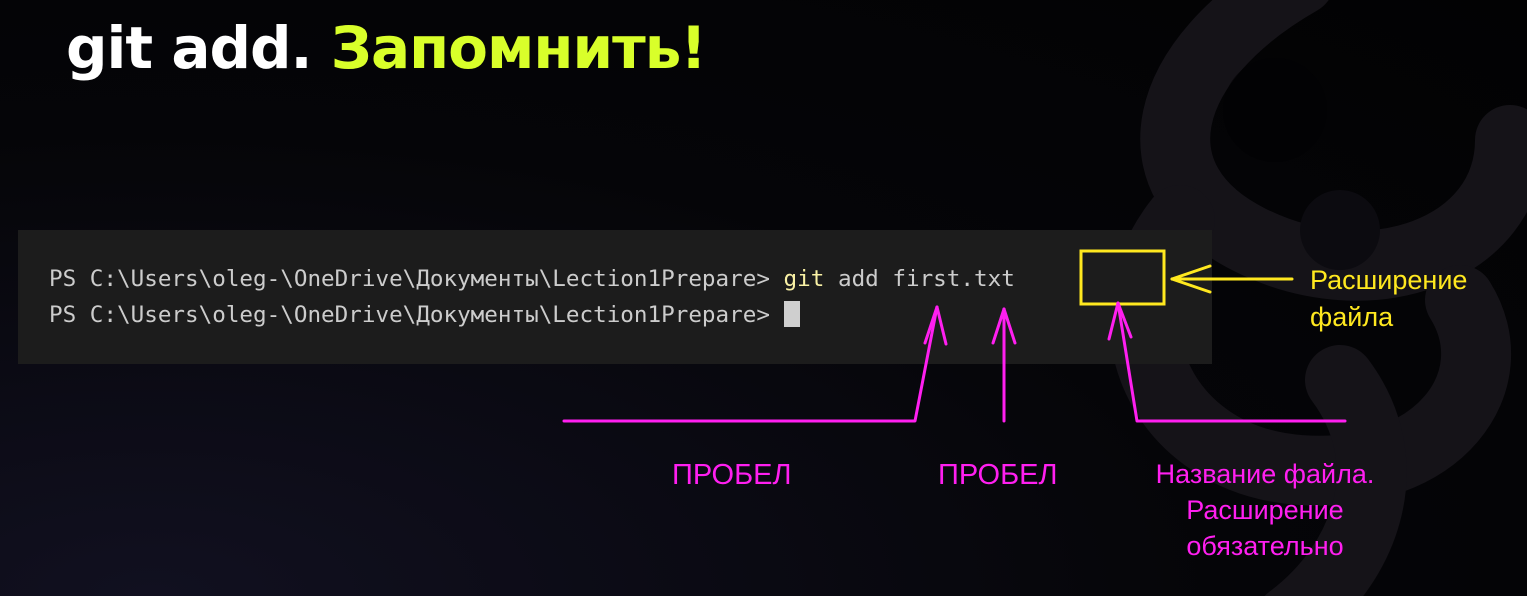 The image size is (1527, 596). Describe the element at coordinates (1388, 299) in the screenshot. I see `label-extension-note: Расширение файла` at that location.